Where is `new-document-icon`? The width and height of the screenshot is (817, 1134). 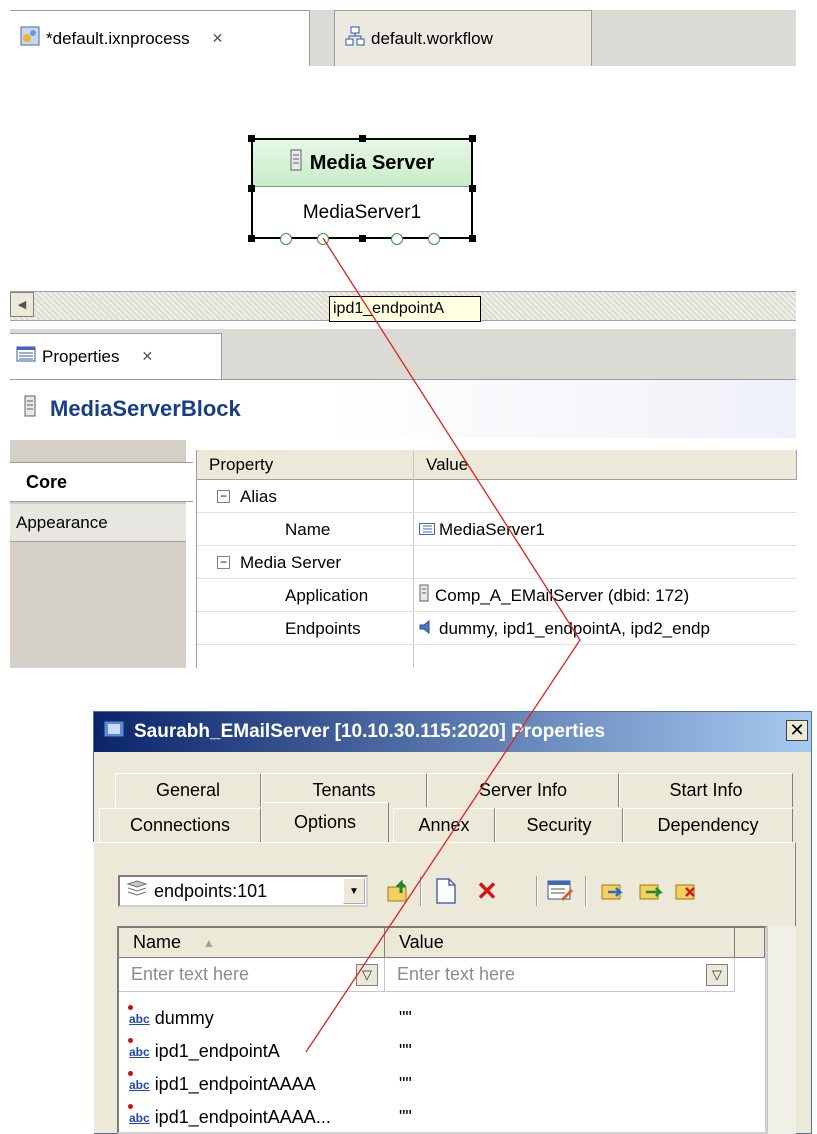
new-document-icon is located at coordinates (446, 891).